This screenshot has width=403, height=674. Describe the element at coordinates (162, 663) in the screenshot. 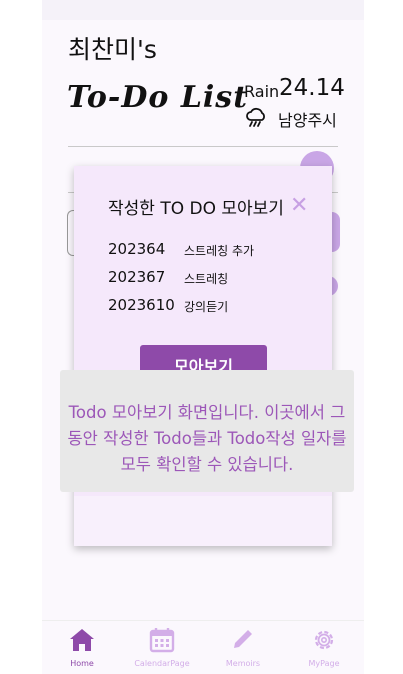

I see `nav-label: CalendarPage` at that location.